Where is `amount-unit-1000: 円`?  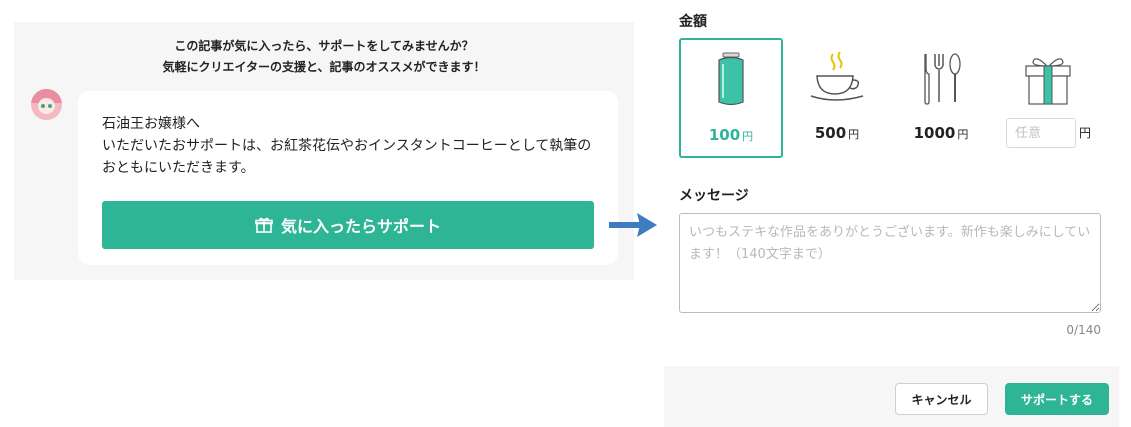
amount-unit-1000: 円 is located at coordinates (963, 134).